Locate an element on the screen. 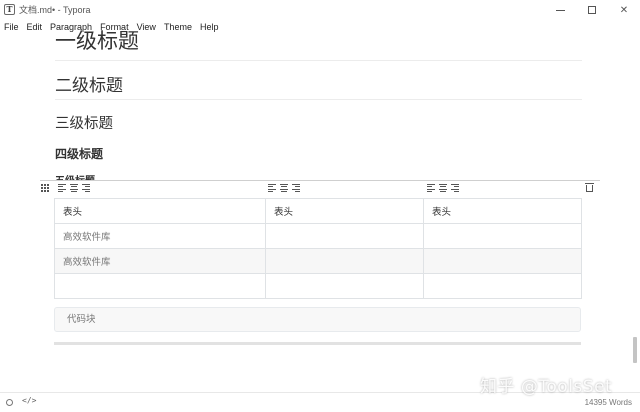  minimize-button is located at coordinates (560, 10).